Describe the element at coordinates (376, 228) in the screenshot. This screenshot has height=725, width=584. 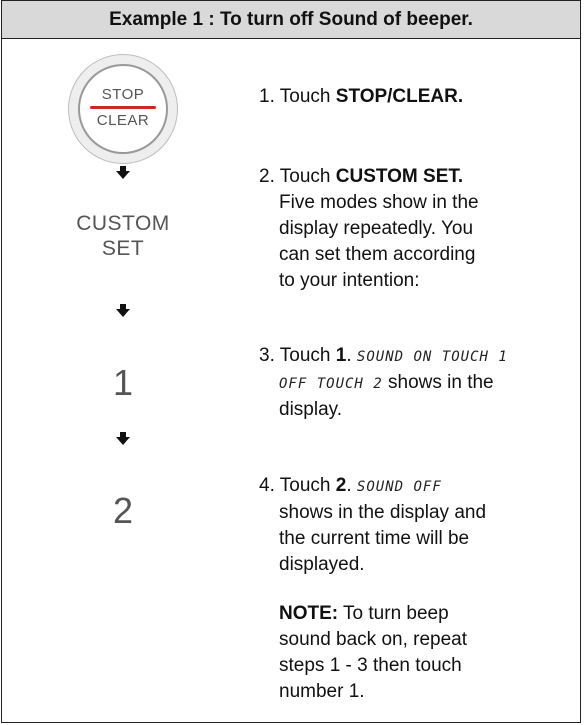
I see `step-2-line: display repeatedly. You` at that location.